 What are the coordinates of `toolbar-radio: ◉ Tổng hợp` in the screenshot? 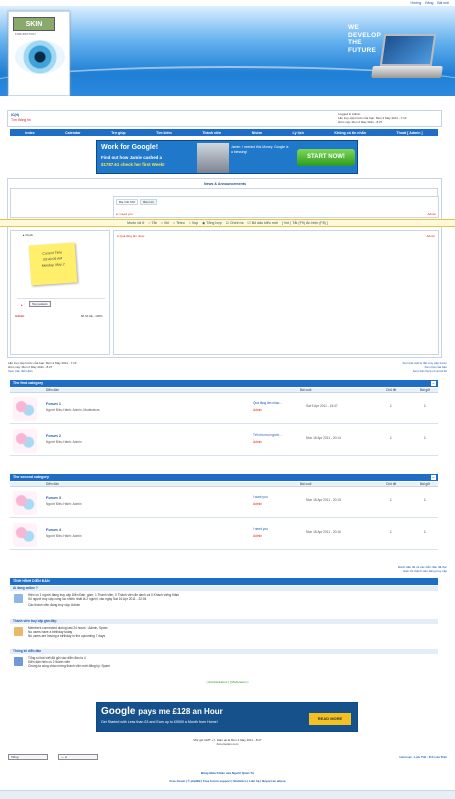 It's located at (212, 223).